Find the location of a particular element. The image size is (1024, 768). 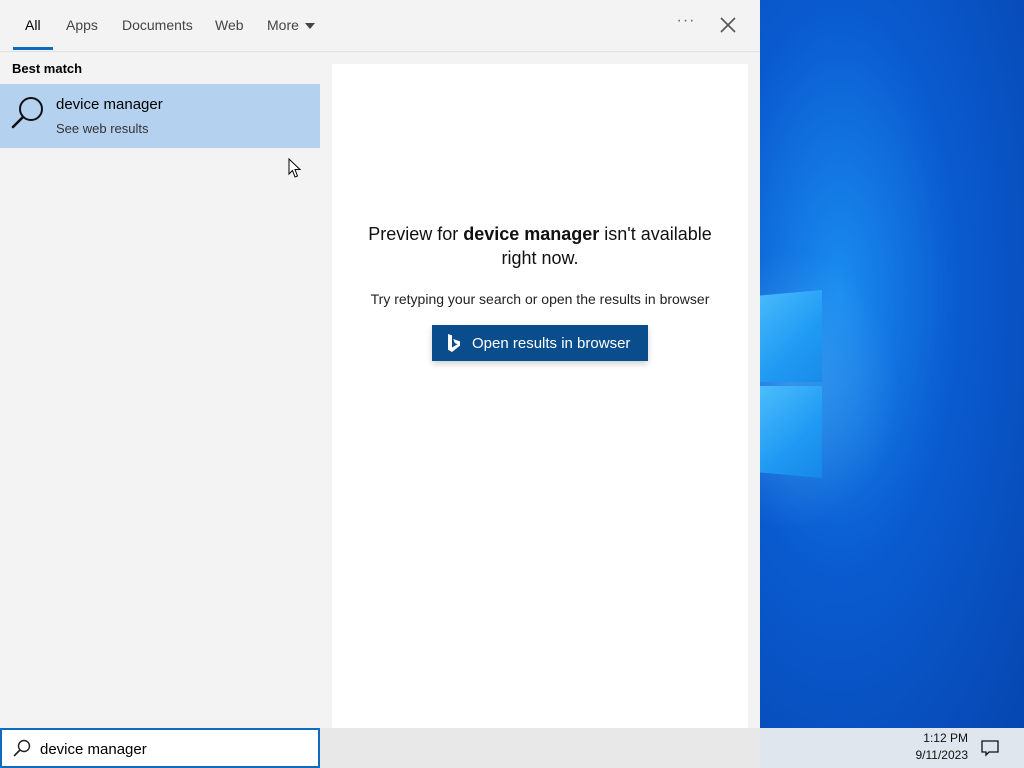

mouse-cursor-icon is located at coordinates (295, 168).